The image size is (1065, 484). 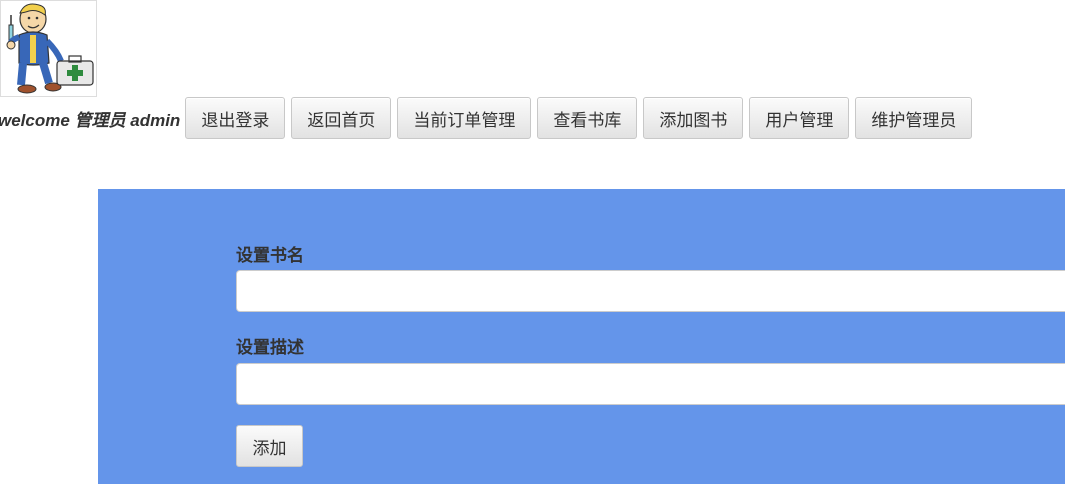 I want to click on view-library-button: 查看书库, so click(x=587, y=118).